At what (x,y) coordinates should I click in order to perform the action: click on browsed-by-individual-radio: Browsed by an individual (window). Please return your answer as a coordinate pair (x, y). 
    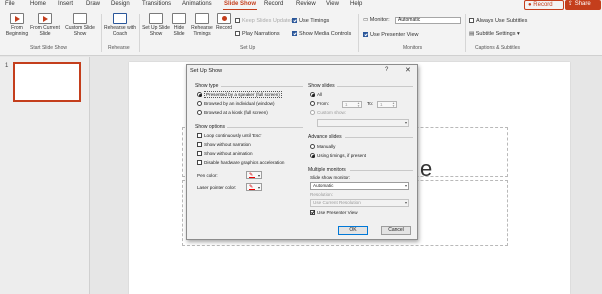
    Looking at the image, I should click on (235, 104).